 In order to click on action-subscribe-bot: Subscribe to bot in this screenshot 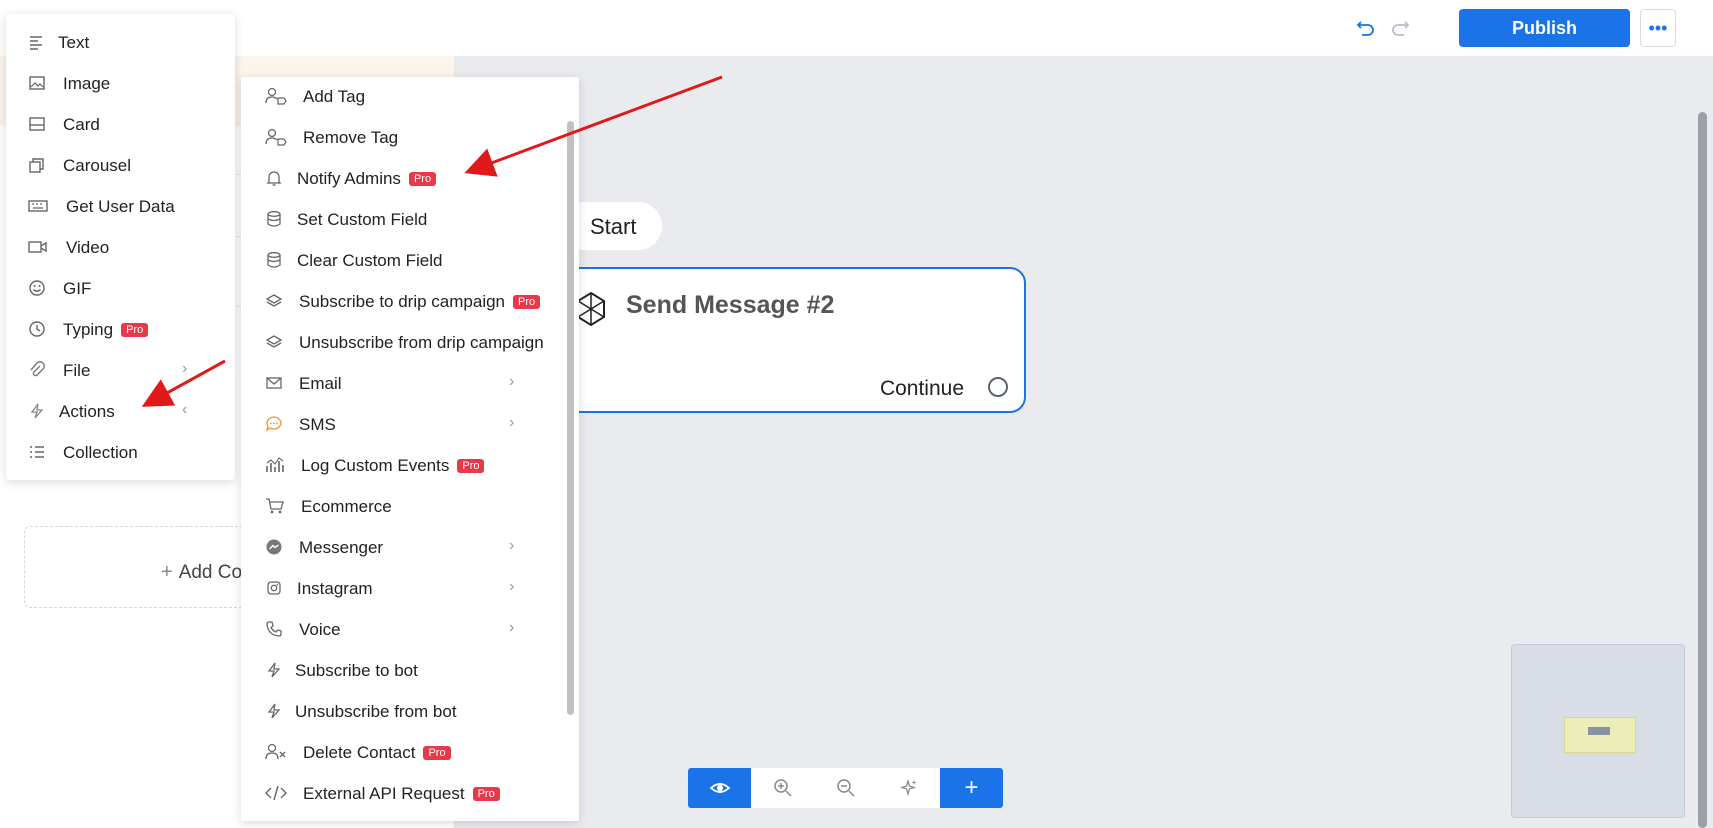, I will do `click(401, 670)`.